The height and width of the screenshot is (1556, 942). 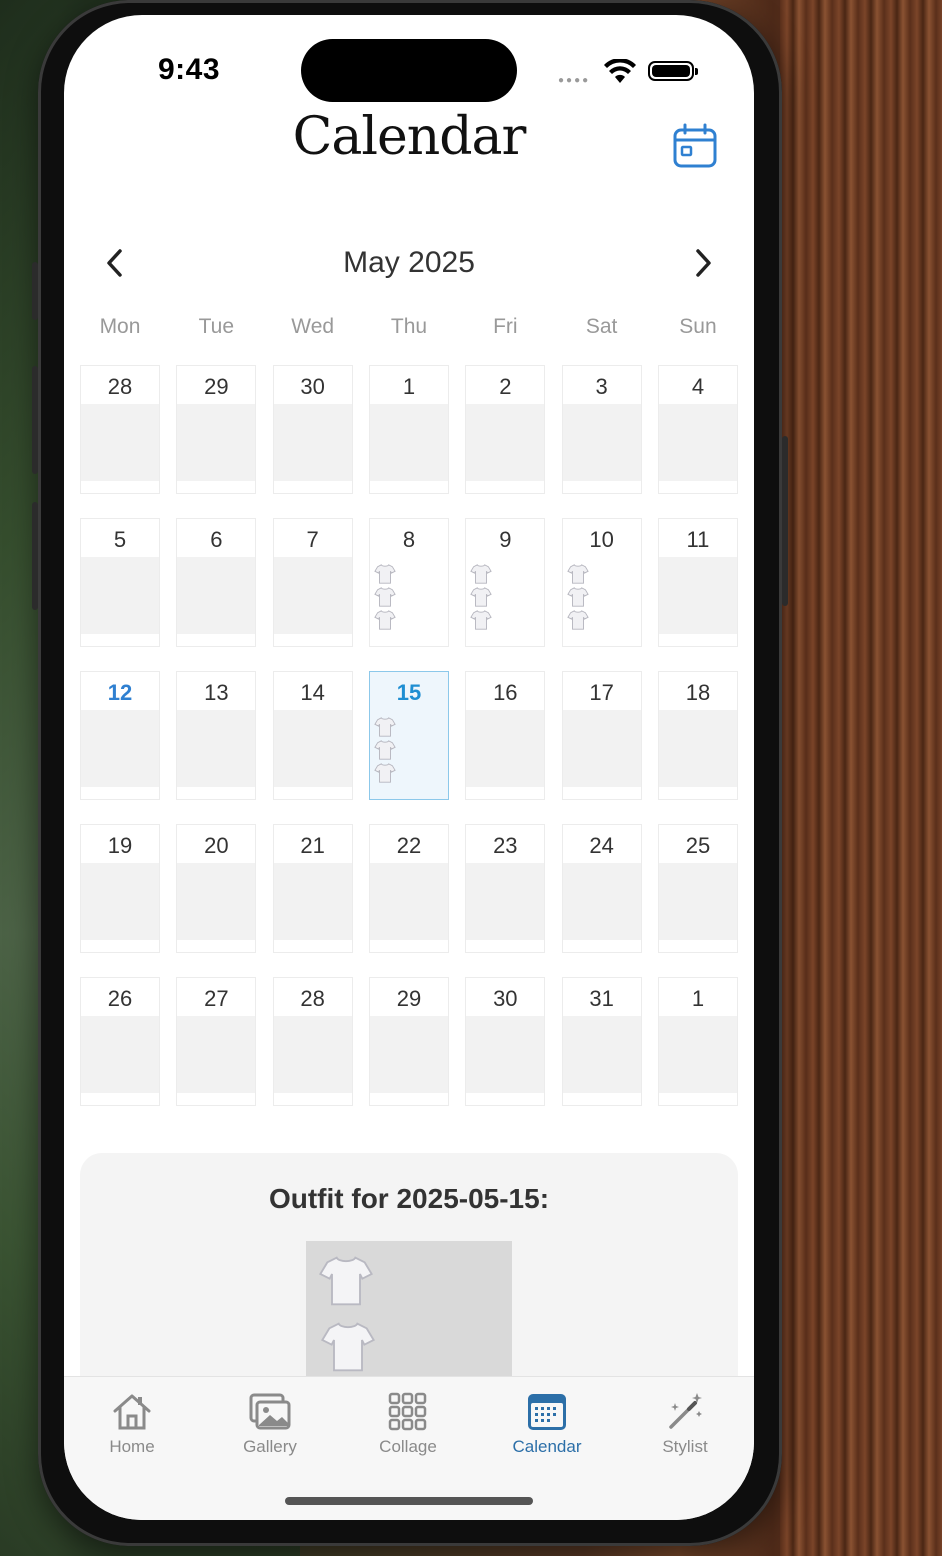 What do you see at coordinates (120, 845) in the screenshot?
I see `day-number: 19` at bounding box center [120, 845].